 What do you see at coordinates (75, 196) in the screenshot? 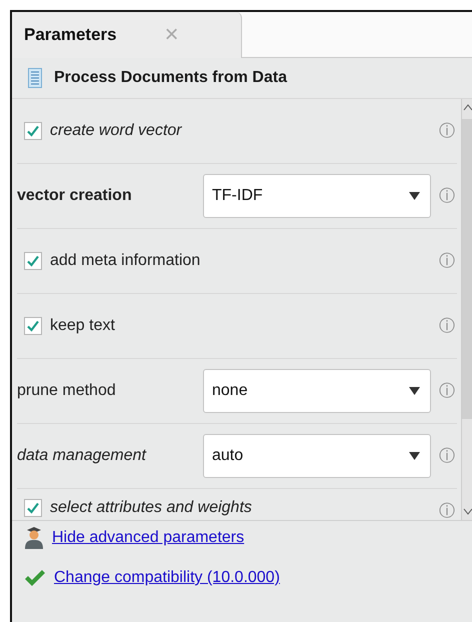
I see `parameter-label: vector creation` at bounding box center [75, 196].